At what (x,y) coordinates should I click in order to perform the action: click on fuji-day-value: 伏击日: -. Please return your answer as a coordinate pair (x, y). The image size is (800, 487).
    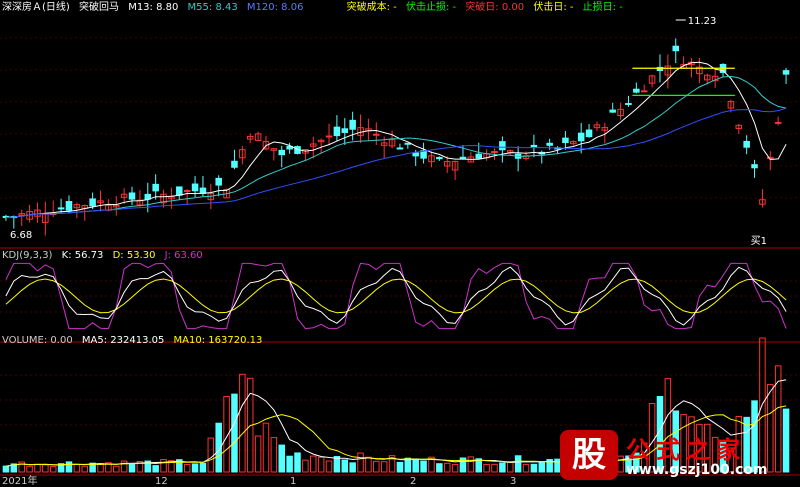
    Looking at the image, I should click on (553, 7).